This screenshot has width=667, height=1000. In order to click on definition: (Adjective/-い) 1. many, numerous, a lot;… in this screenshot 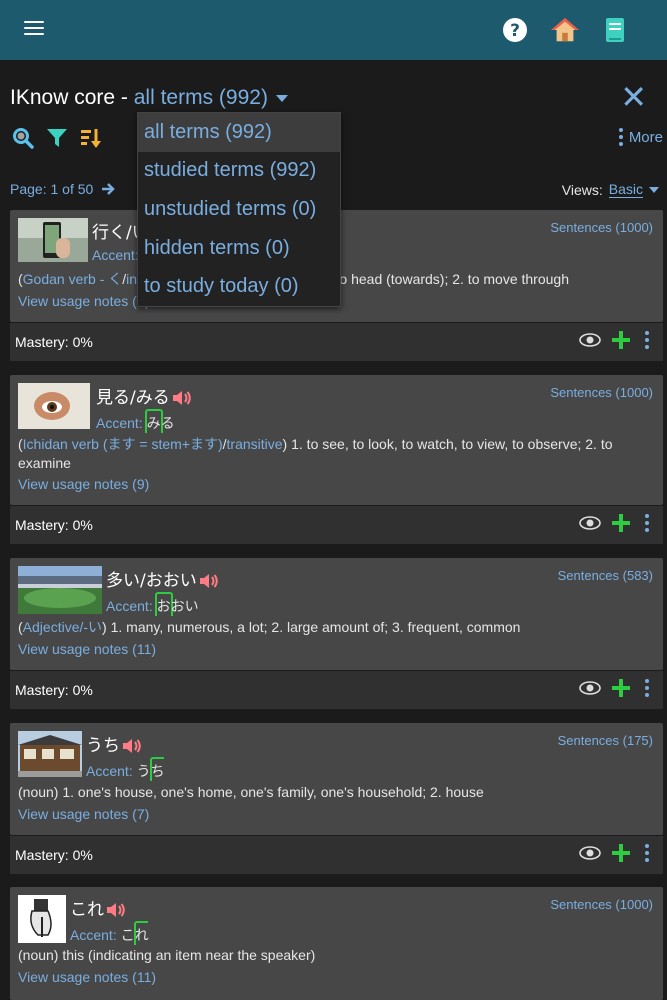, I will do `click(269, 627)`.